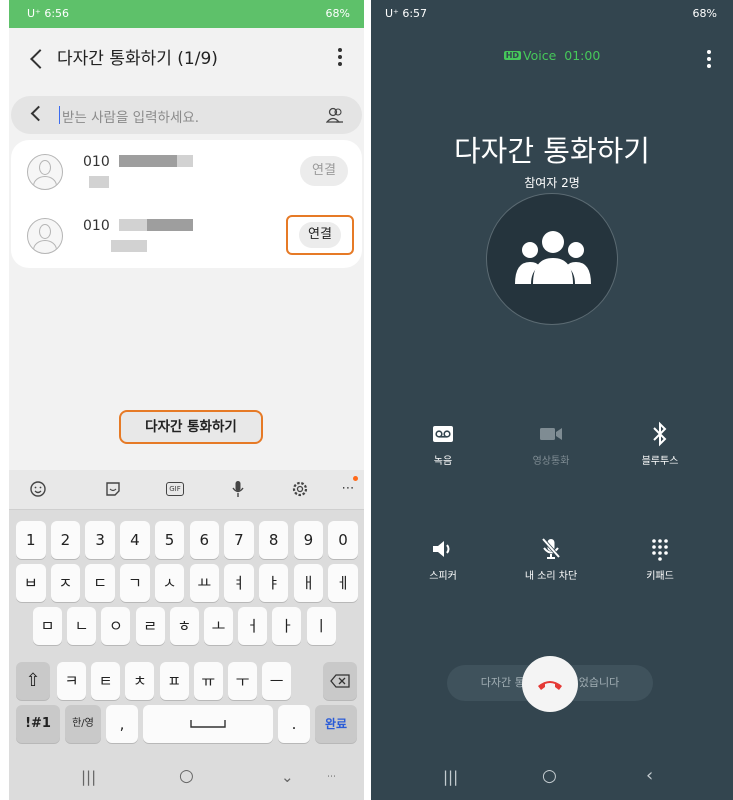 The image size is (733, 800). What do you see at coordinates (122, 724) in the screenshot?
I see `comma-key: ,` at bounding box center [122, 724].